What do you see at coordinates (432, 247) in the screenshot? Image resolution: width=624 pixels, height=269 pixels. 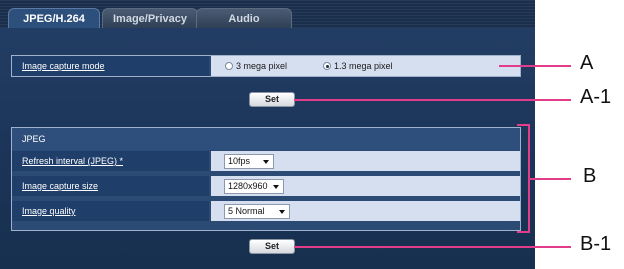 I see `callout-line-b1` at bounding box center [432, 247].